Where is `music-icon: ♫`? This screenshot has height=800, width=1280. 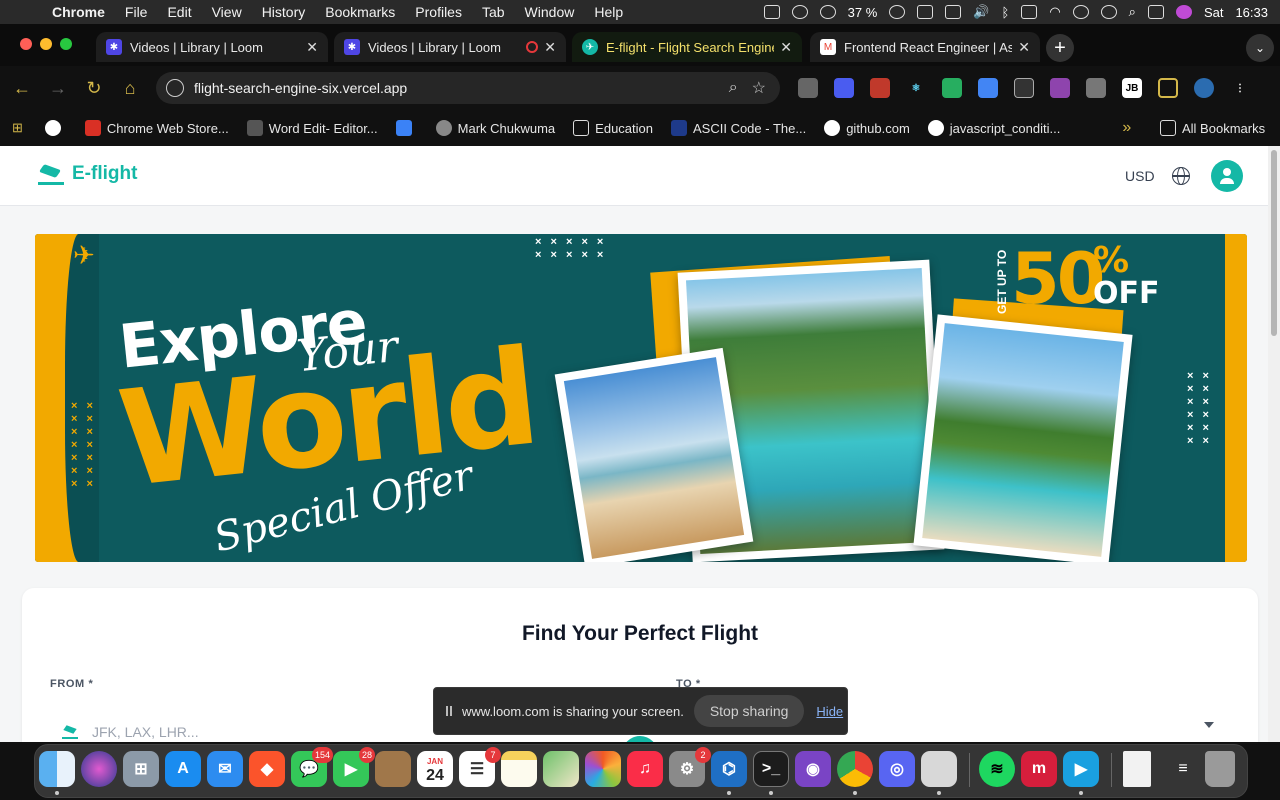
music-icon: ♫ is located at coordinates (645, 769).